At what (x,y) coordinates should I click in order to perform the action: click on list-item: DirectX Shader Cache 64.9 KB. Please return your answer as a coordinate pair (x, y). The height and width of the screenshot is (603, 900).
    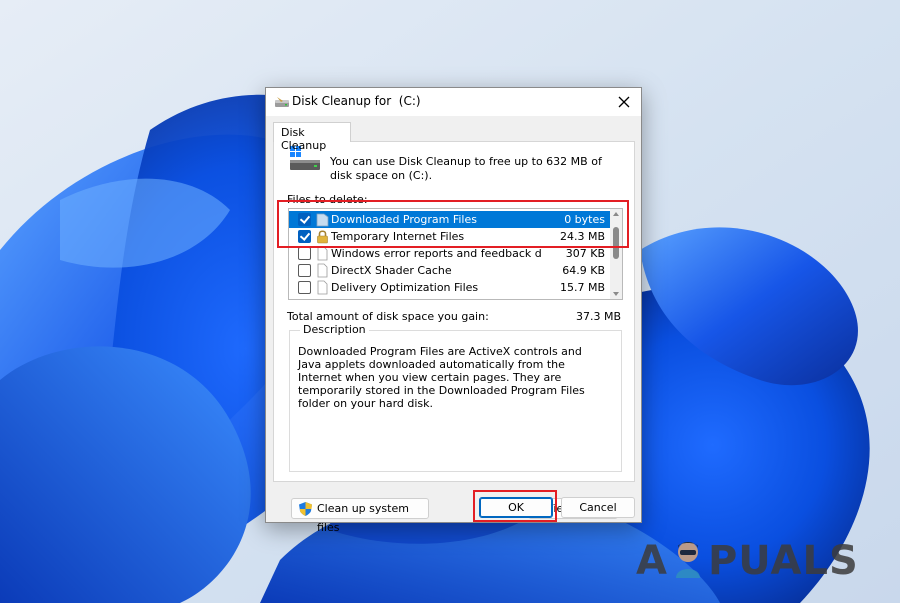
    Looking at the image, I should click on (450, 270).